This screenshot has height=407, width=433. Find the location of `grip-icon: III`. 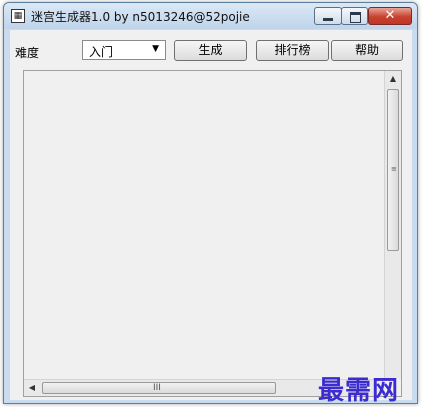

grip-icon: III is located at coordinates (157, 388).